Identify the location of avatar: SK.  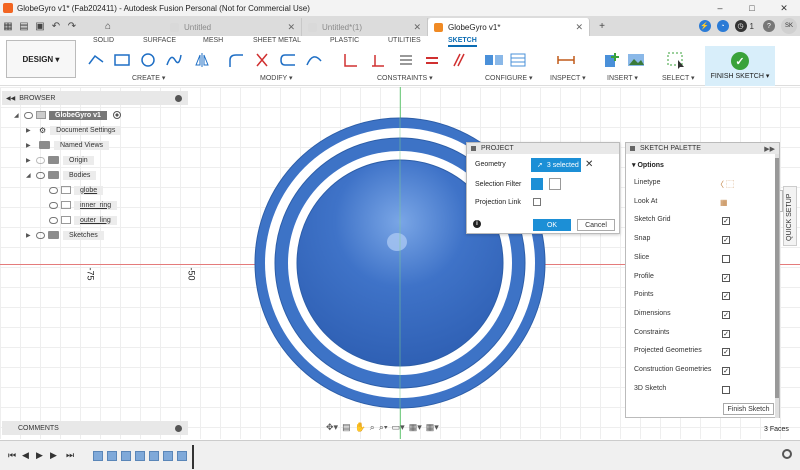
(789, 26).